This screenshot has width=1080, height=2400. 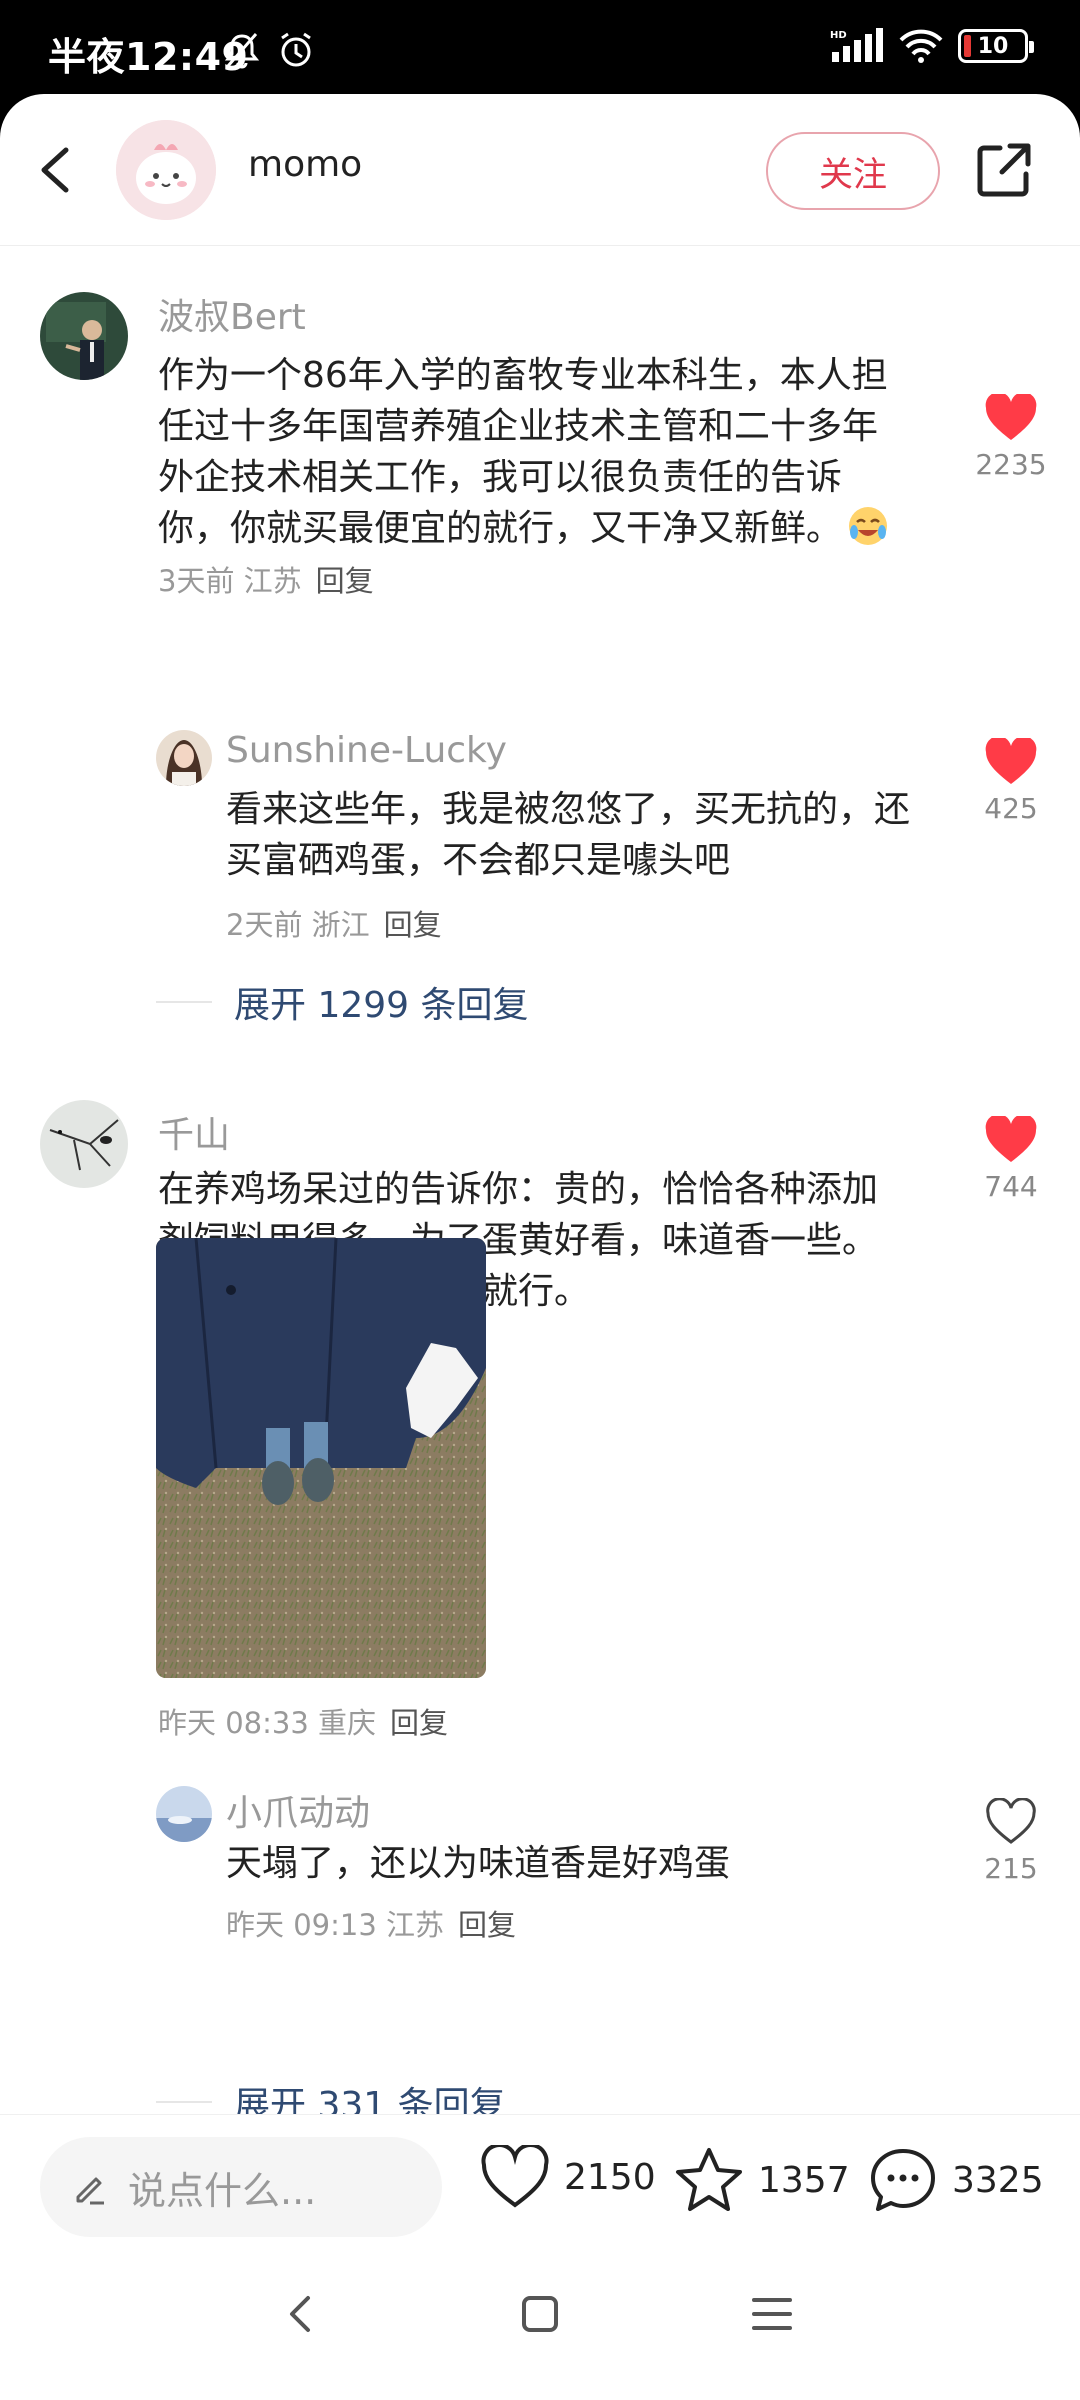 What do you see at coordinates (1004, 170) in the screenshot?
I see `share-icon` at bounding box center [1004, 170].